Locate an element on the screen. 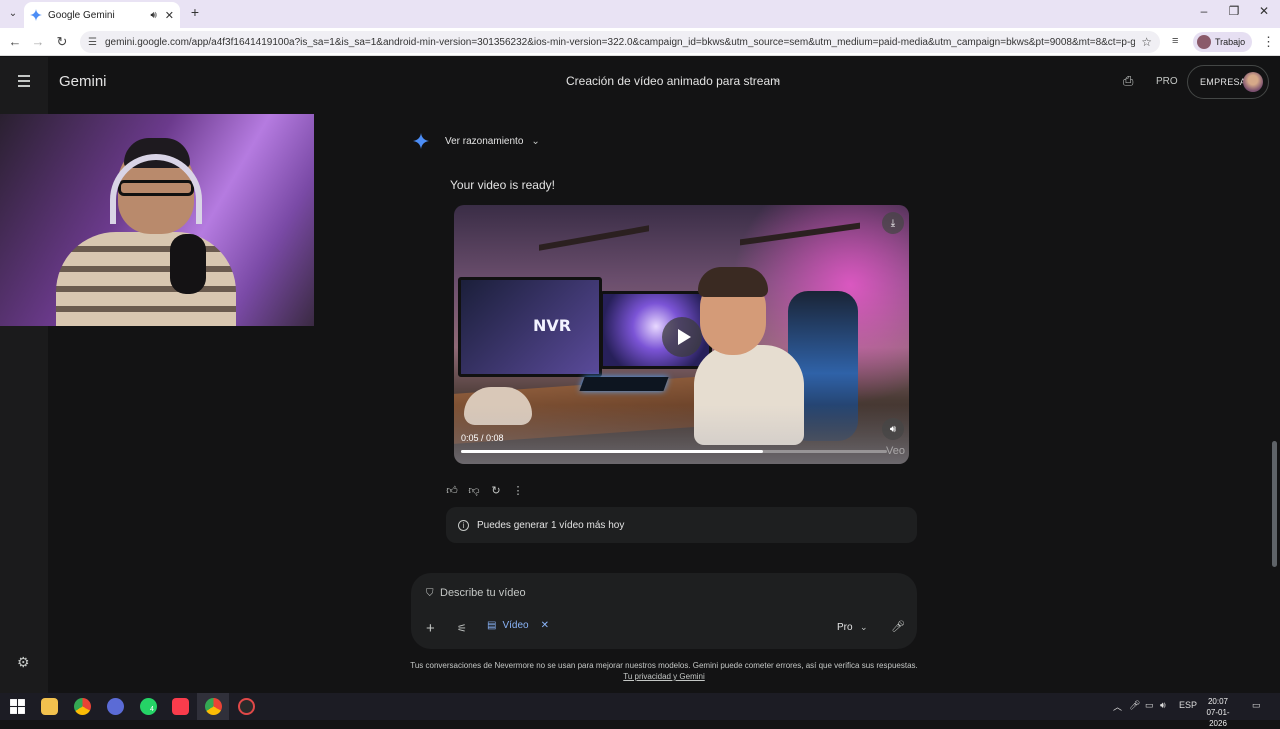  prompt-composer: ⛉ + ⚟ ▤ Vídeo ✕ Pro ⌄ 🎤︎ is located at coordinates (664, 611).